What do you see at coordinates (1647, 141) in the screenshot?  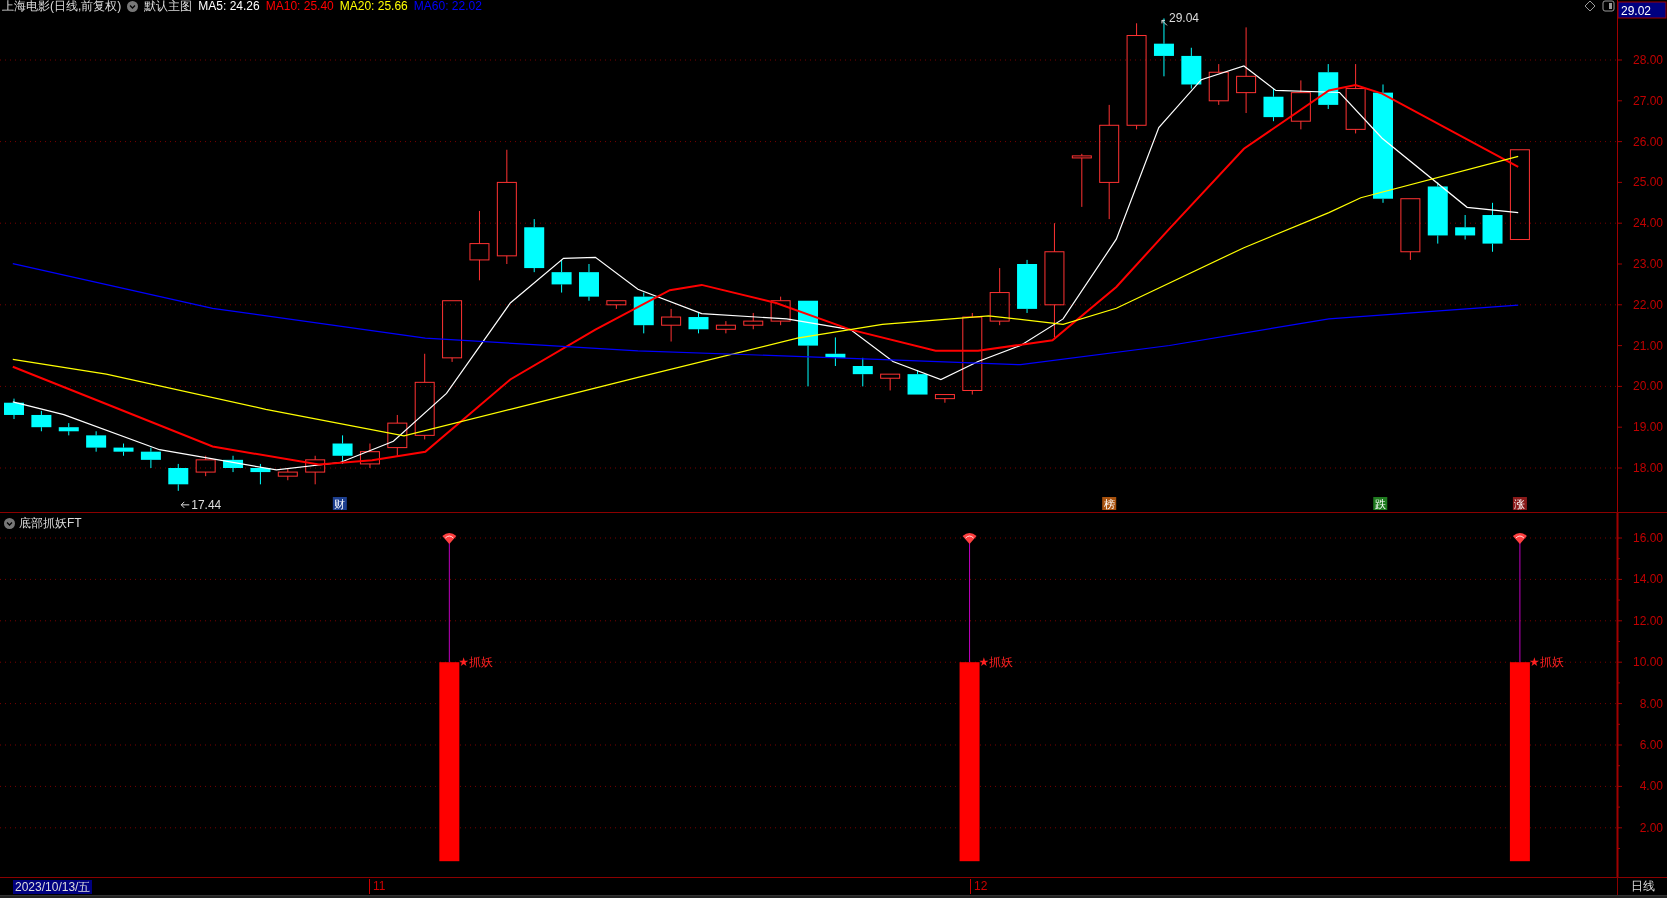 I see `price-axis-label: 26.00` at bounding box center [1647, 141].